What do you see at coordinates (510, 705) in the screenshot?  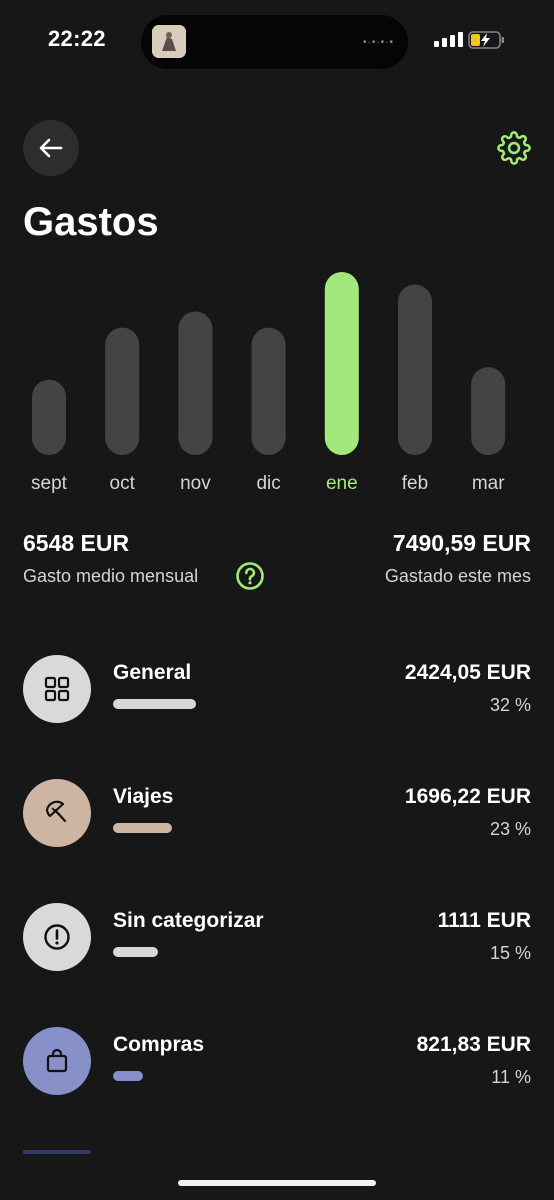 I see `category-percent: 32 %` at bounding box center [510, 705].